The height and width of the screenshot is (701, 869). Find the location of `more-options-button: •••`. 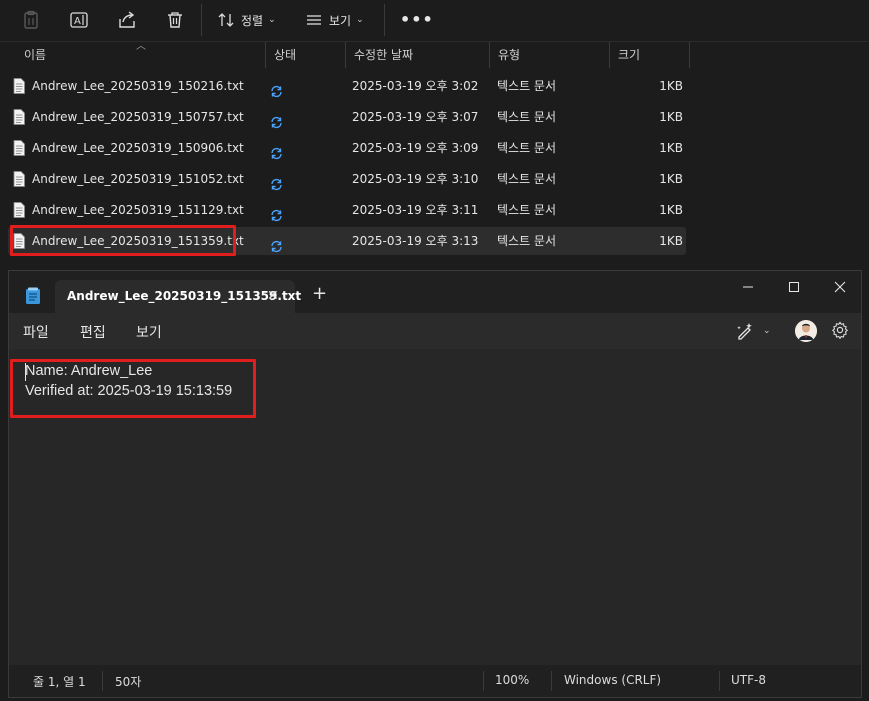

more-options-button: ••• is located at coordinates (417, 19).